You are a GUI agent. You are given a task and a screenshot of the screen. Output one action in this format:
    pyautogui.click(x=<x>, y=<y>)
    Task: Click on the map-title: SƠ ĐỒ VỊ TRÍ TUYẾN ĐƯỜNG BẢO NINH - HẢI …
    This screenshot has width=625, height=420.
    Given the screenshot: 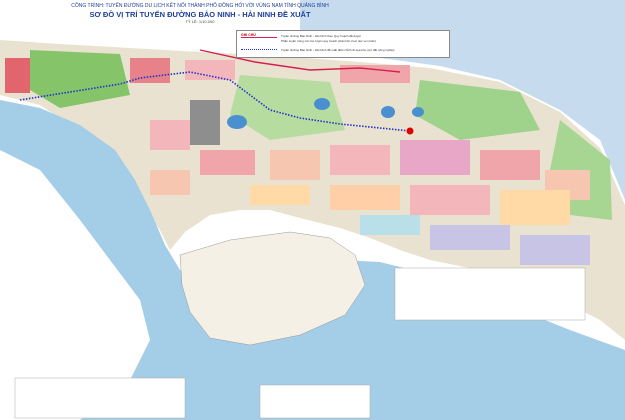 What is the action you would take?
    pyautogui.click(x=200, y=14)
    